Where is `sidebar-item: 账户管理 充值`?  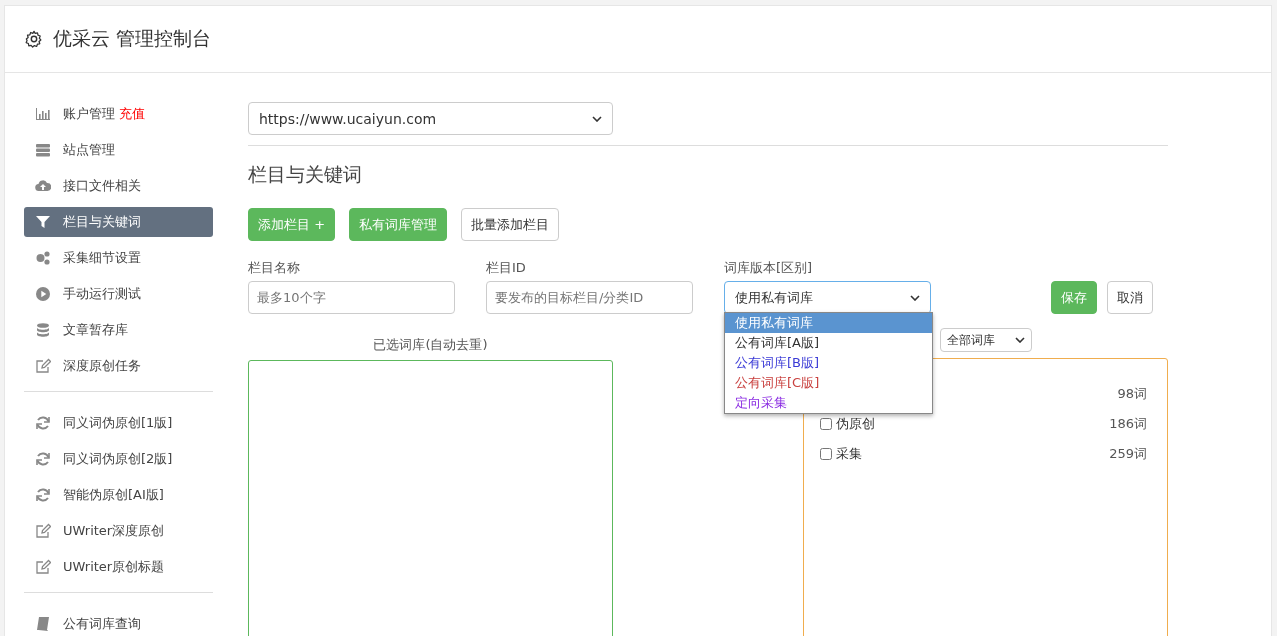 sidebar-item: 账户管理 充值 is located at coordinates (118, 114).